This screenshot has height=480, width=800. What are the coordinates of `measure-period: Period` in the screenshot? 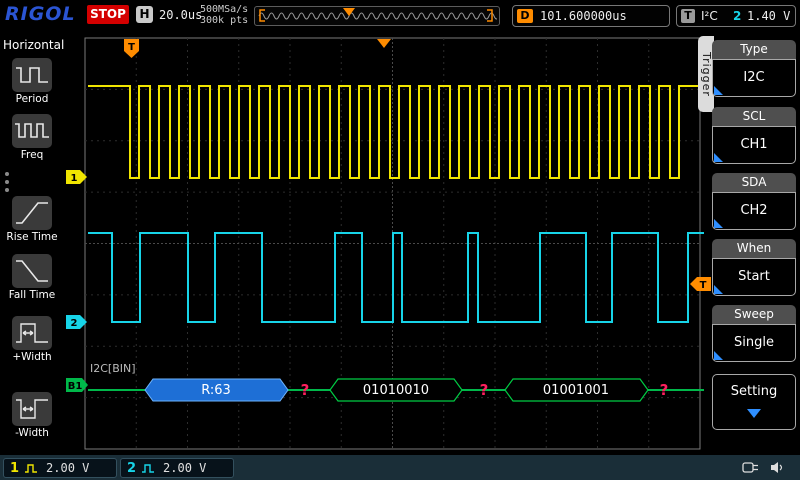 It's located at (32, 99).